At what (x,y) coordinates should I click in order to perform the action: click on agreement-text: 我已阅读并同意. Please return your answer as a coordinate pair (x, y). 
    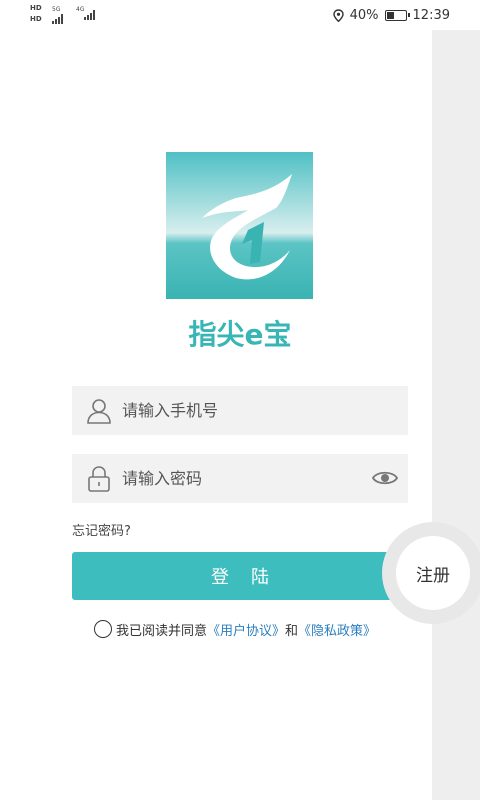
    Looking at the image, I should click on (162, 631).